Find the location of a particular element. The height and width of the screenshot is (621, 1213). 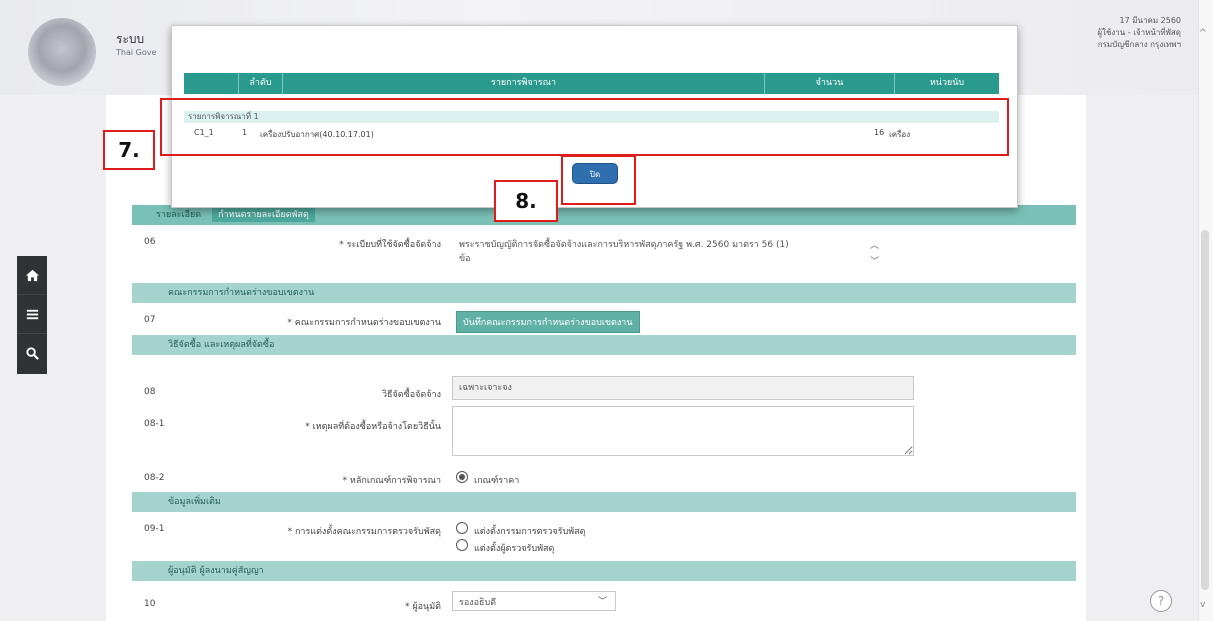

tab-details: รายละเอียด is located at coordinates (178, 215).